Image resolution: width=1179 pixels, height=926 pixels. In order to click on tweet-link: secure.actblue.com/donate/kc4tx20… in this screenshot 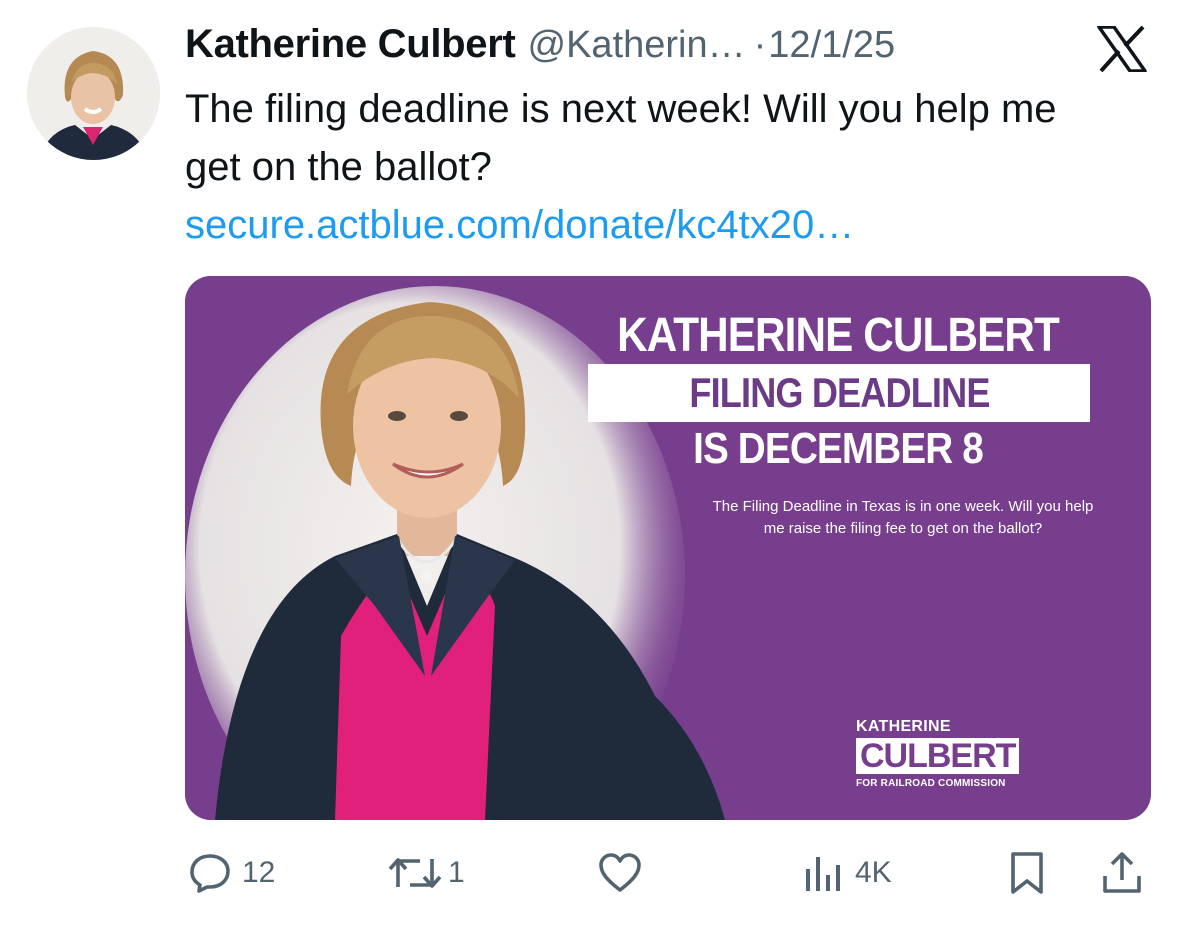, I will do `click(650, 225)`.